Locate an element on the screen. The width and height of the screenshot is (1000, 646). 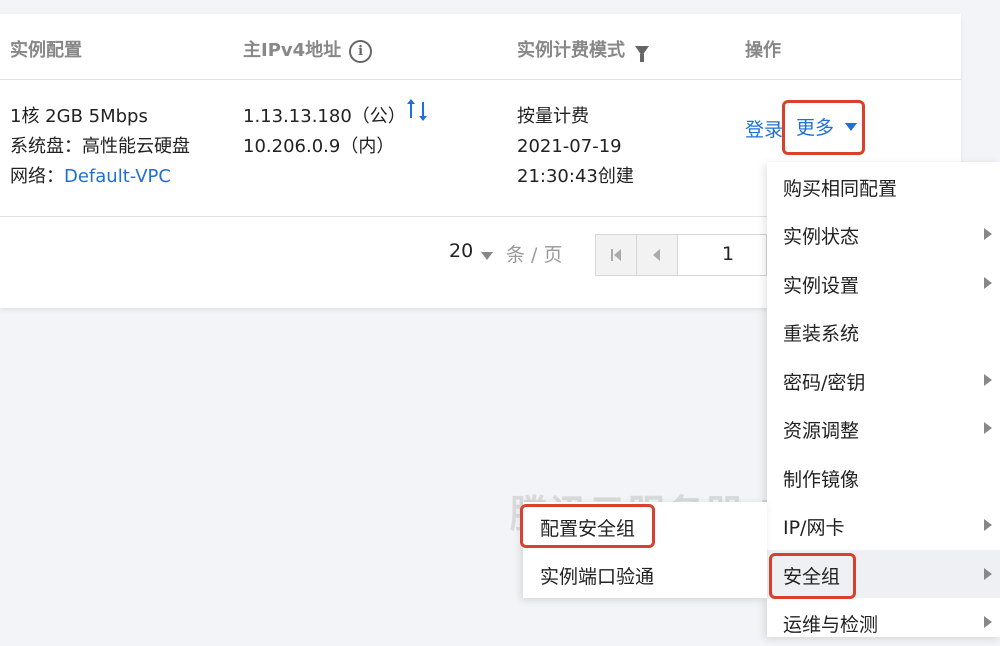
header-divider is located at coordinates (480, 79).